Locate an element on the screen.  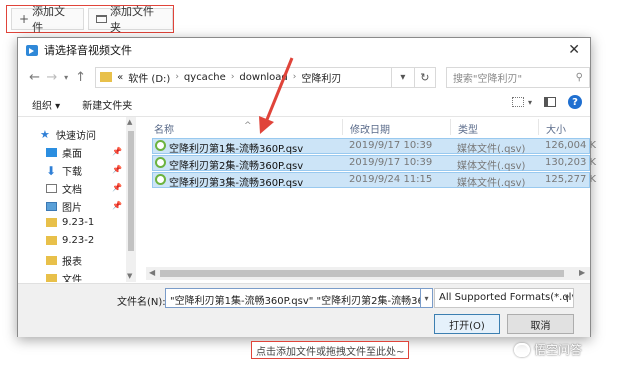
recent-dropdown-icon: ▾ is located at coordinates (65, 77).